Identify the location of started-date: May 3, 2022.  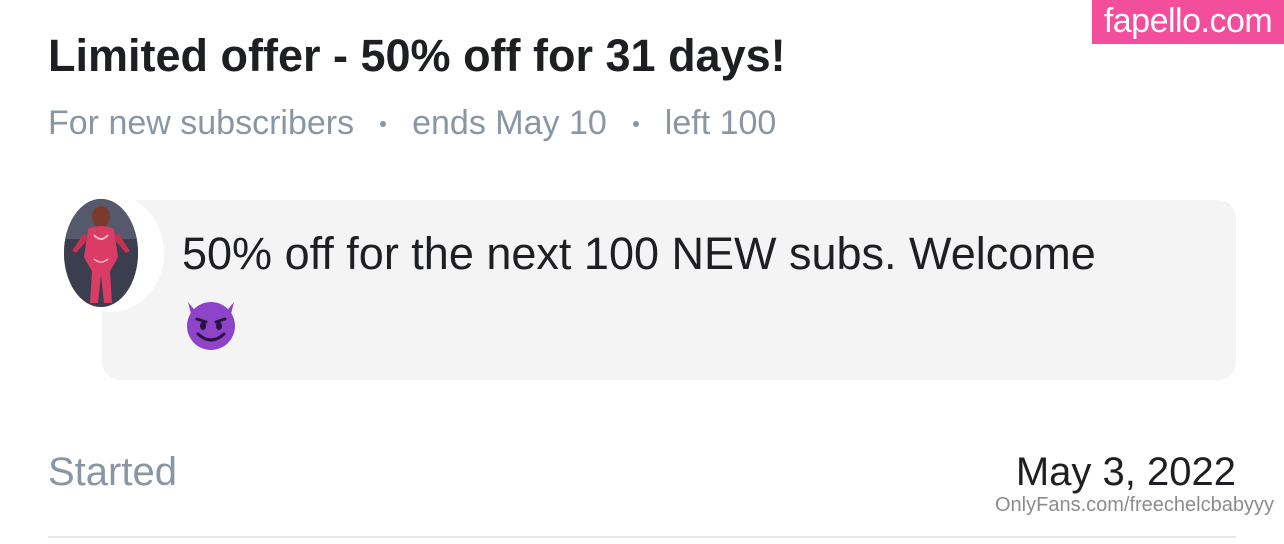
(1125, 472).